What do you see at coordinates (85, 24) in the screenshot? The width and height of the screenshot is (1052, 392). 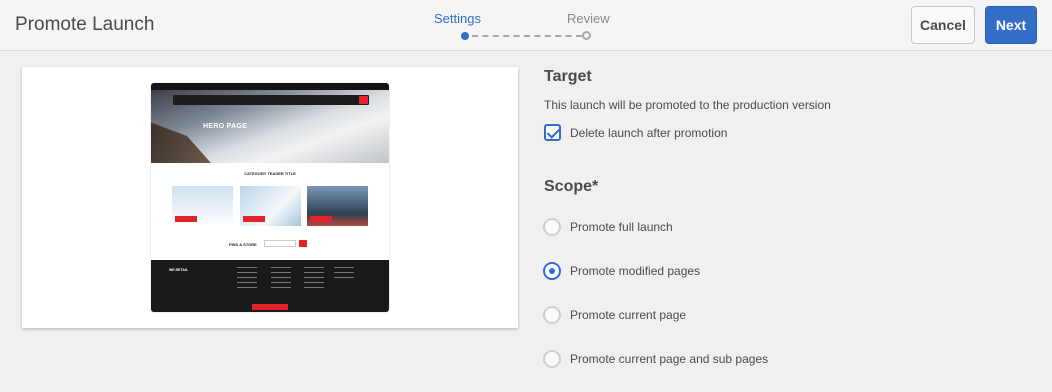 I see `page-title: Promote Launch` at bounding box center [85, 24].